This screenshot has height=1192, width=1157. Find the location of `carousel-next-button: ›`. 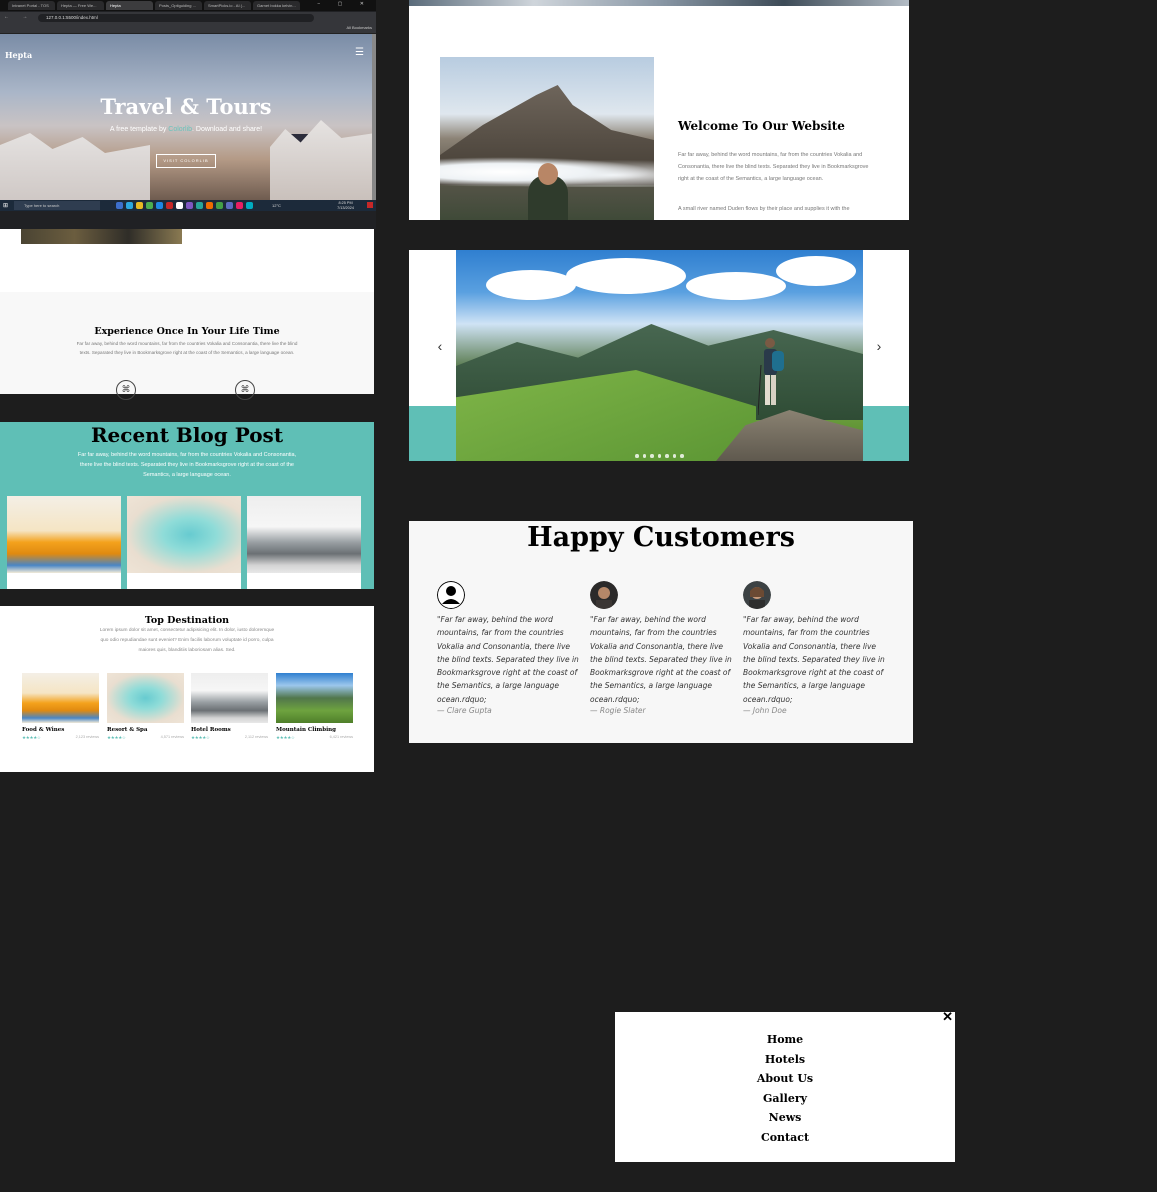

carousel-next-button: › is located at coordinates (879, 346).